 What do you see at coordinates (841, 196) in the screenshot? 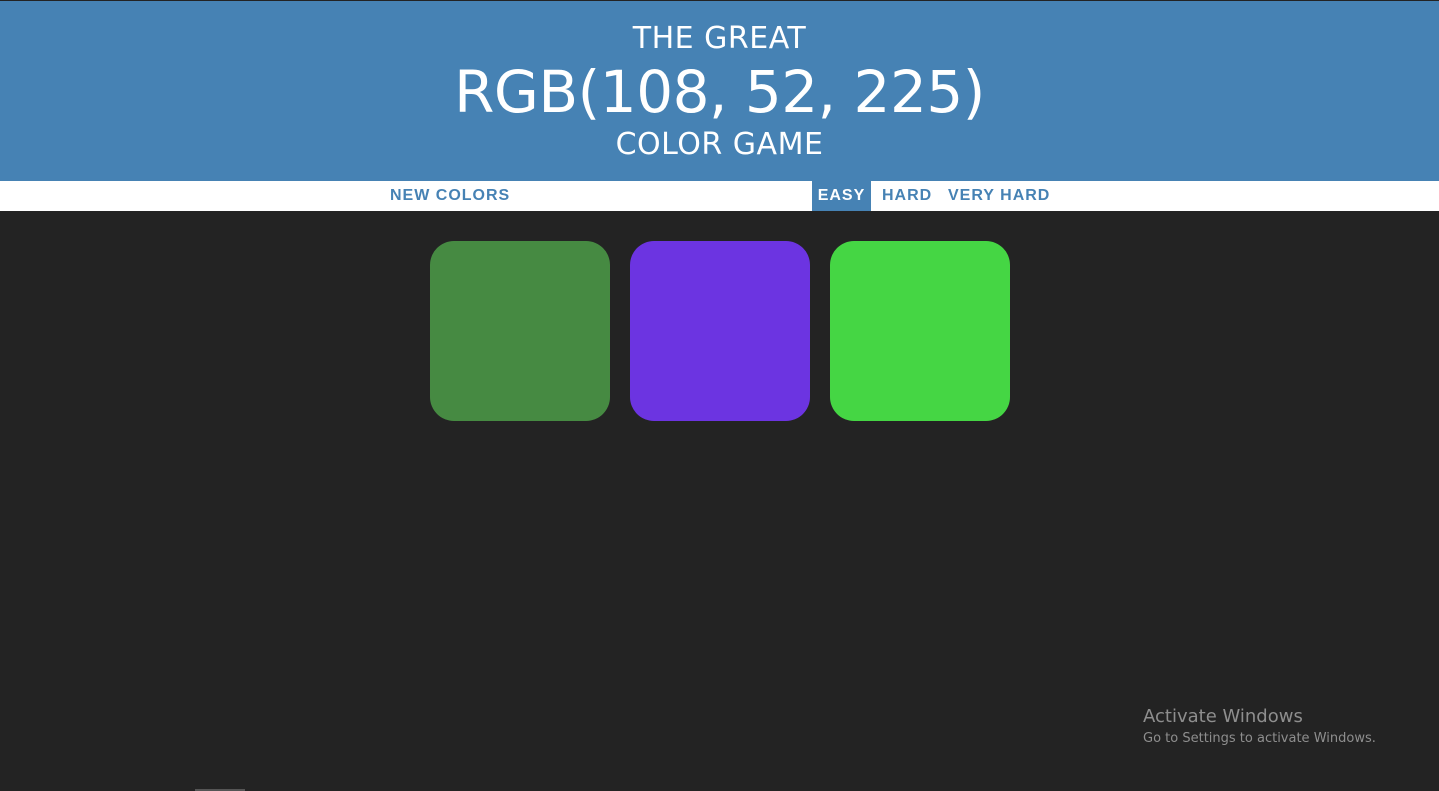
I see `easy-mode-button: EASY` at bounding box center [841, 196].